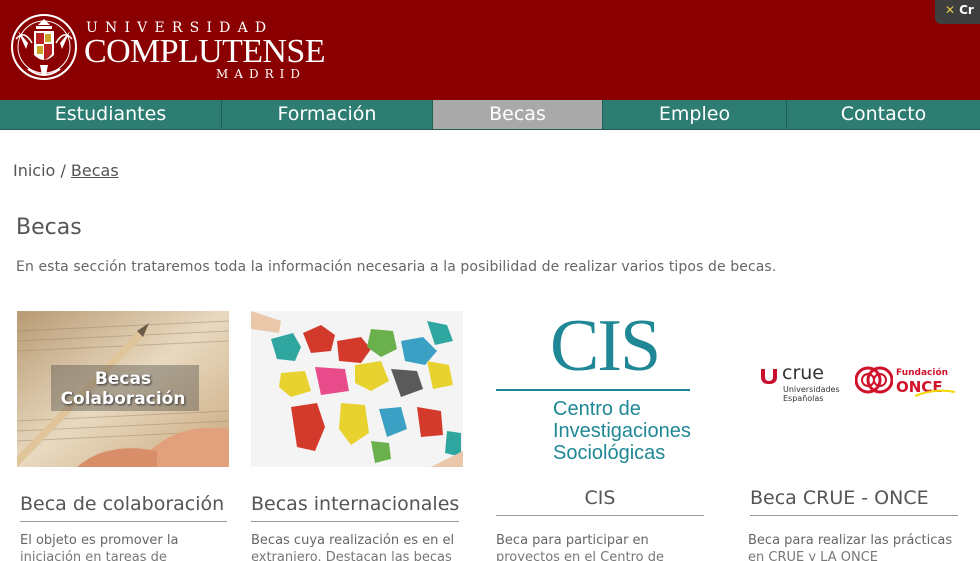 The image size is (980, 561). Describe the element at coordinates (935, 393) in the screenshot. I see `once-swoosh` at that location.